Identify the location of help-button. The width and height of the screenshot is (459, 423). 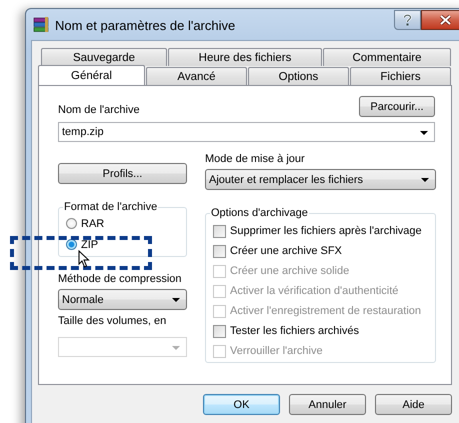
(407, 20).